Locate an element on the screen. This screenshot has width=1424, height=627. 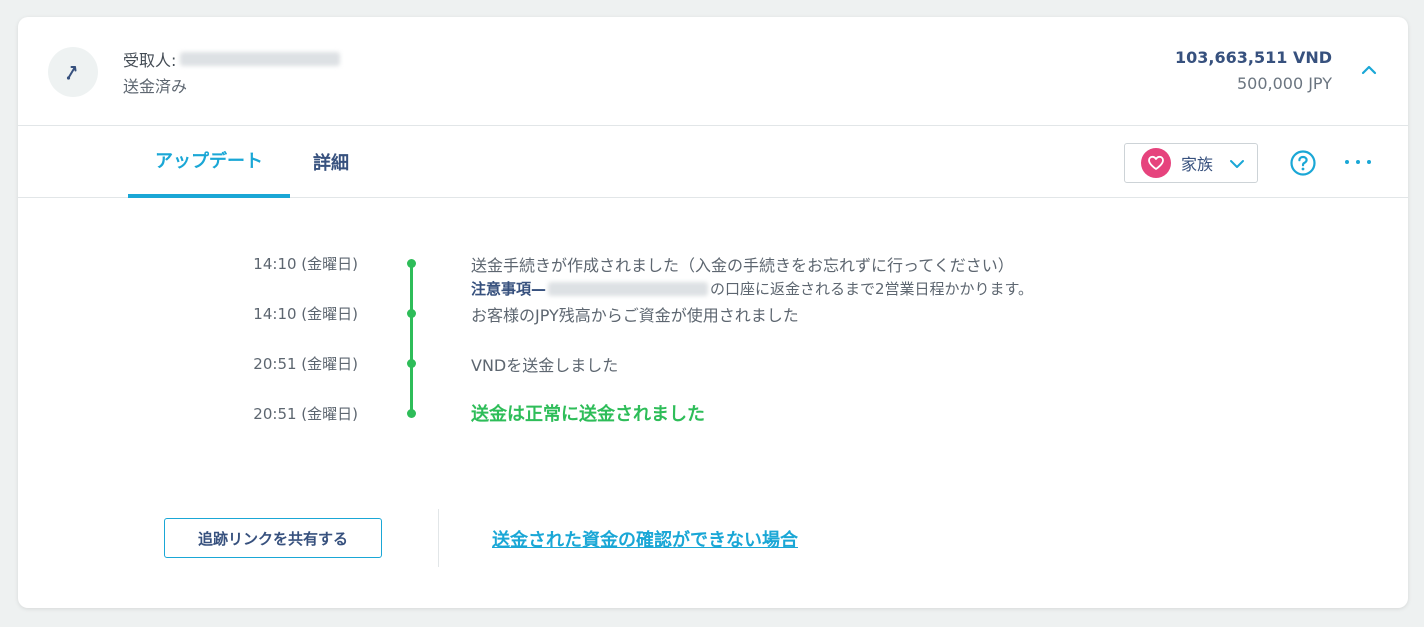
category-label: 家族 is located at coordinates (1197, 164).